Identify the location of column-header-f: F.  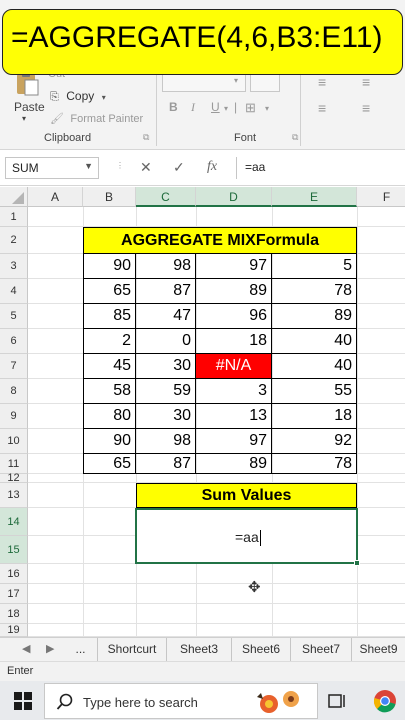
(381, 197).